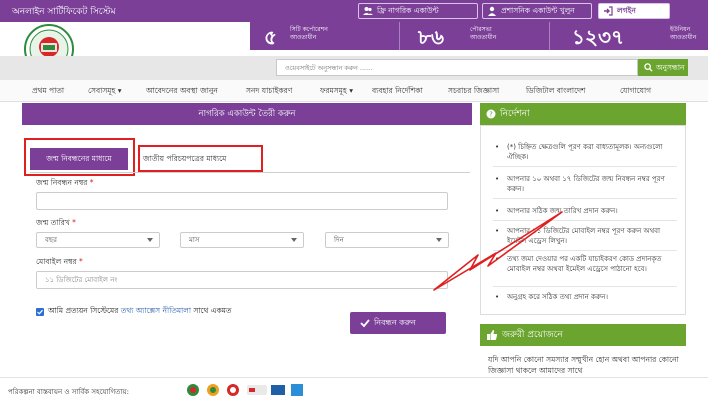  I want to click on sign-in-icon, so click(608, 11).